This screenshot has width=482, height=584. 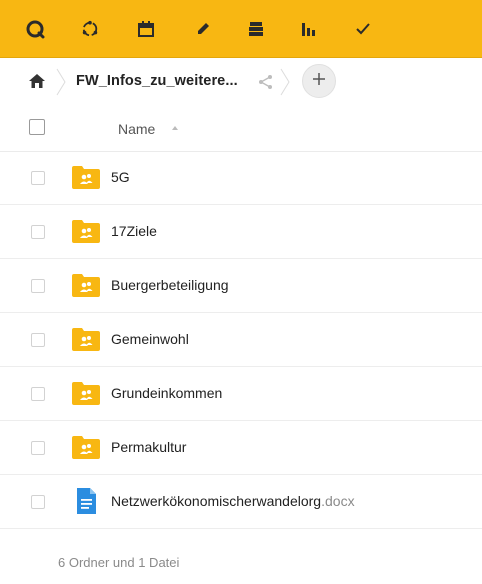 I want to click on file-row: 17Ziele, so click(x=241, y=232).